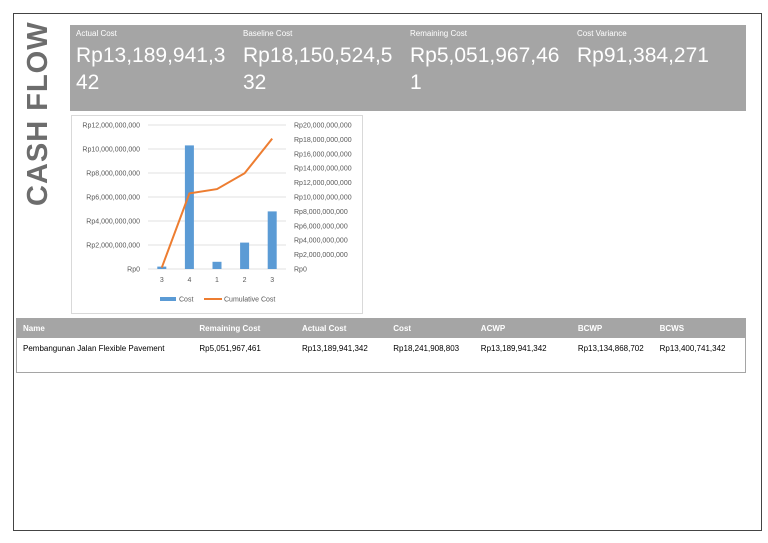 The image size is (768, 543). What do you see at coordinates (111, 126) in the screenshot?
I see `left-axis-tick: Rp12,000,000,000` at bounding box center [111, 126].